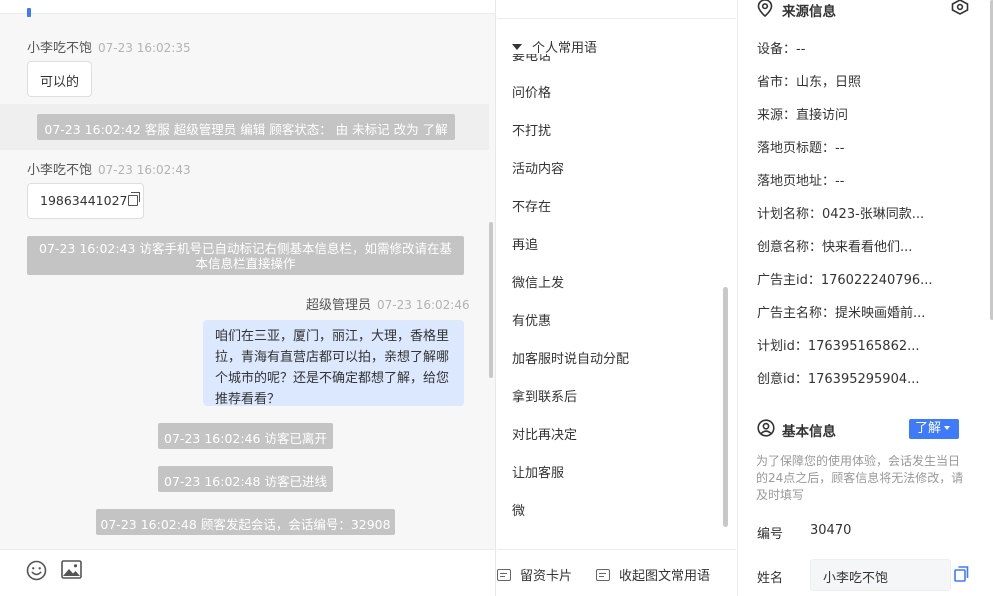 Image resolution: width=993 pixels, height=596 pixels. Describe the element at coordinates (531, 91) in the screenshot. I see `phrase-item: 问价格` at that location.